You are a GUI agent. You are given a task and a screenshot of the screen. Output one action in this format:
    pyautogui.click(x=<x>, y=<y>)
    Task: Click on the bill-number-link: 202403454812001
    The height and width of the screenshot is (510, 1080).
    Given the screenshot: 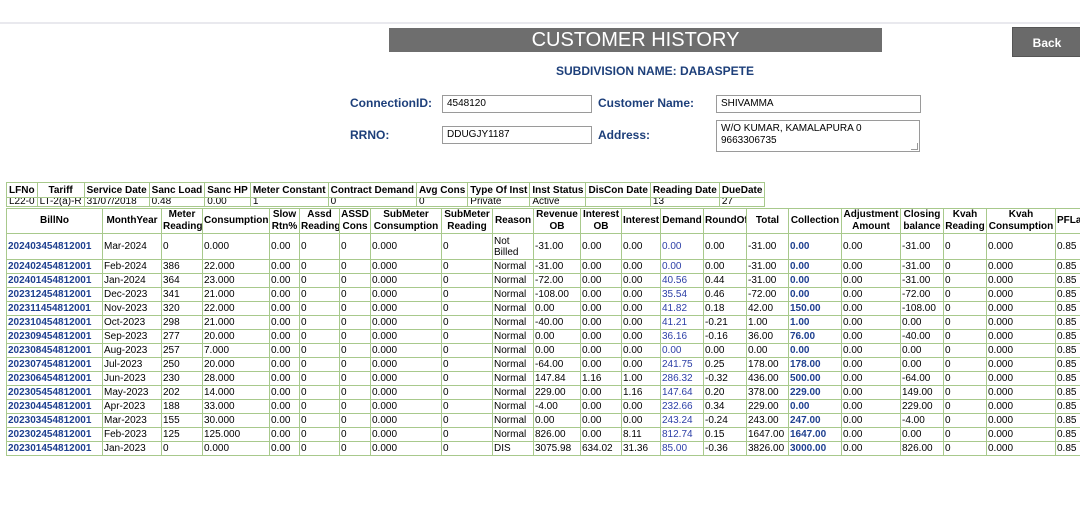 What is the action you would take?
    pyautogui.click(x=54, y=246)
    